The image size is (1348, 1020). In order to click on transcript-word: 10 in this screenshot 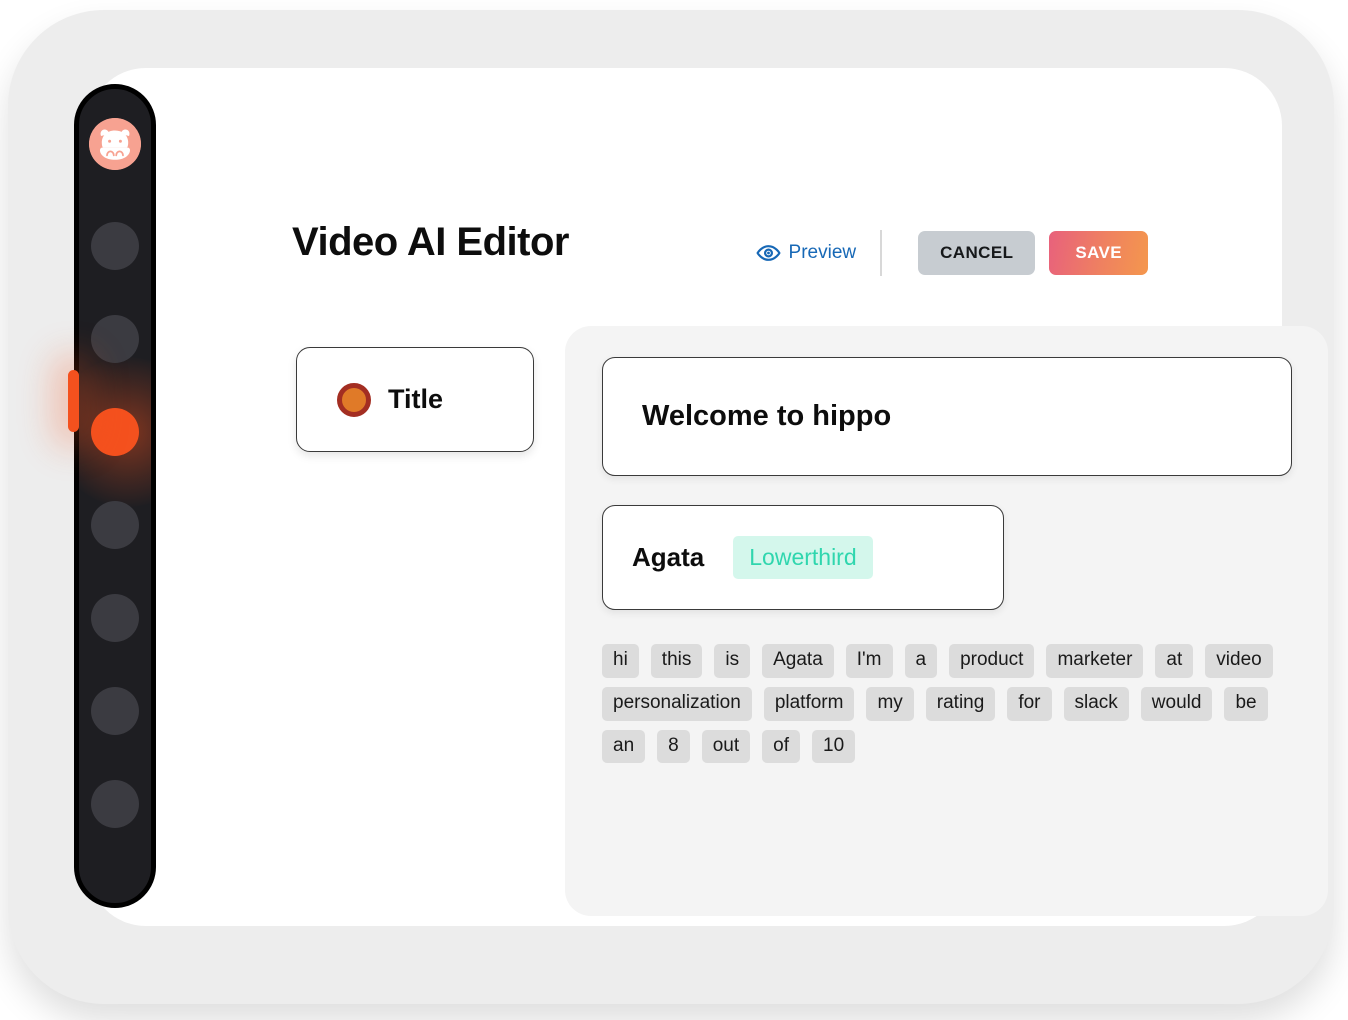, I will do `click(834, 746)`.